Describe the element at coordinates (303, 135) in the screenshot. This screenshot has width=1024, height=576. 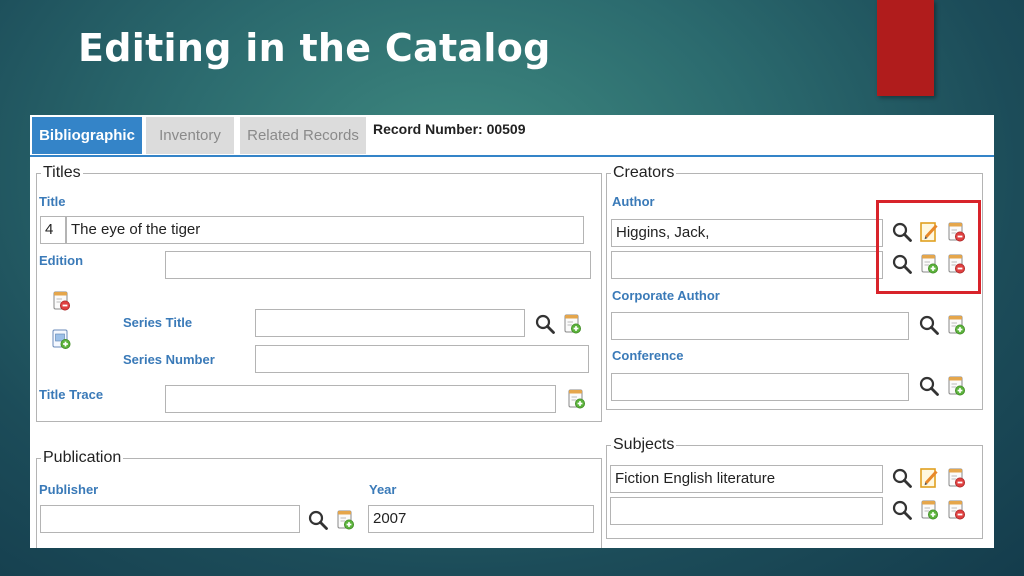
I see `tab-related-records: Related Records` at that location.